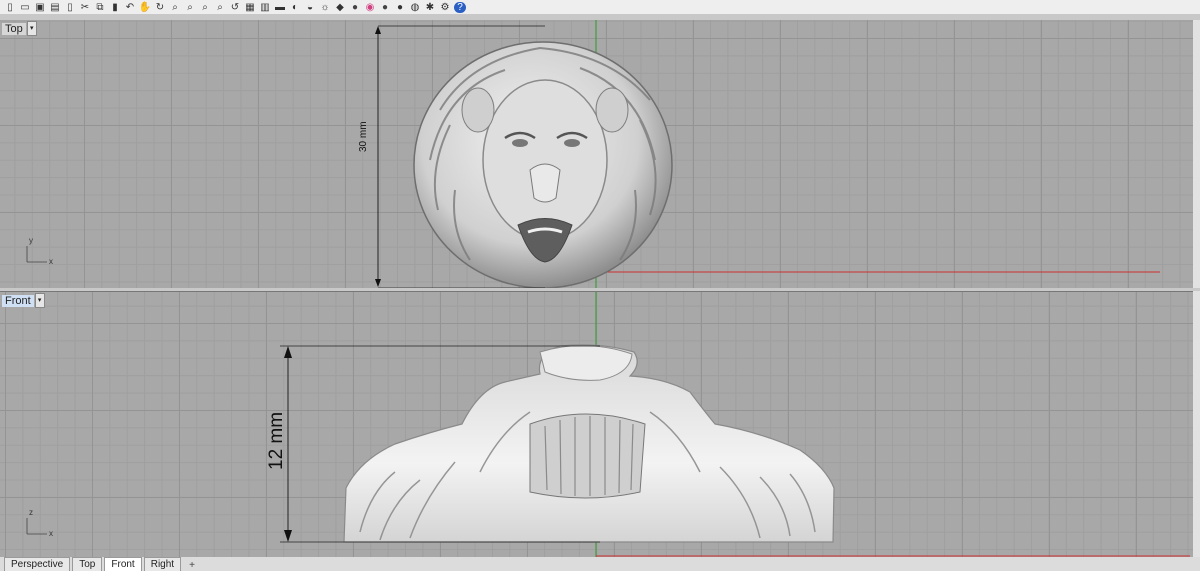 This screenshot has height=571, width=1200. What do you see at coordinates (325, 7) in the screenshot?
I see `light-icon: ☼` at bounding box center [325, 7].